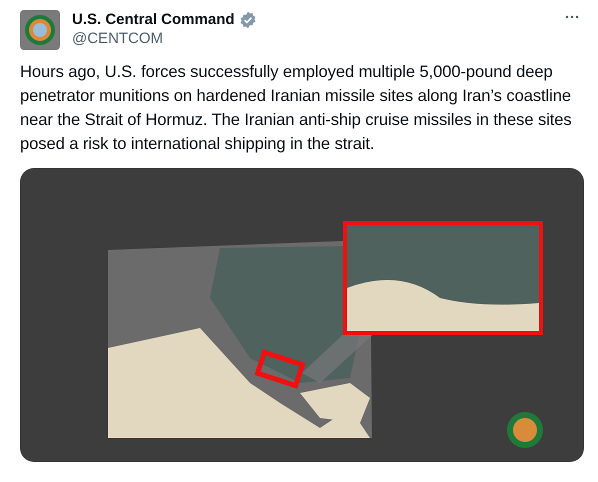 Image resolution: width=598 pixels, height=482 pixels. What do you see at coordinates (313, 38) in the screenshot?
I see `author-handle: @CENTCOM` at bounding box center [313, 38].